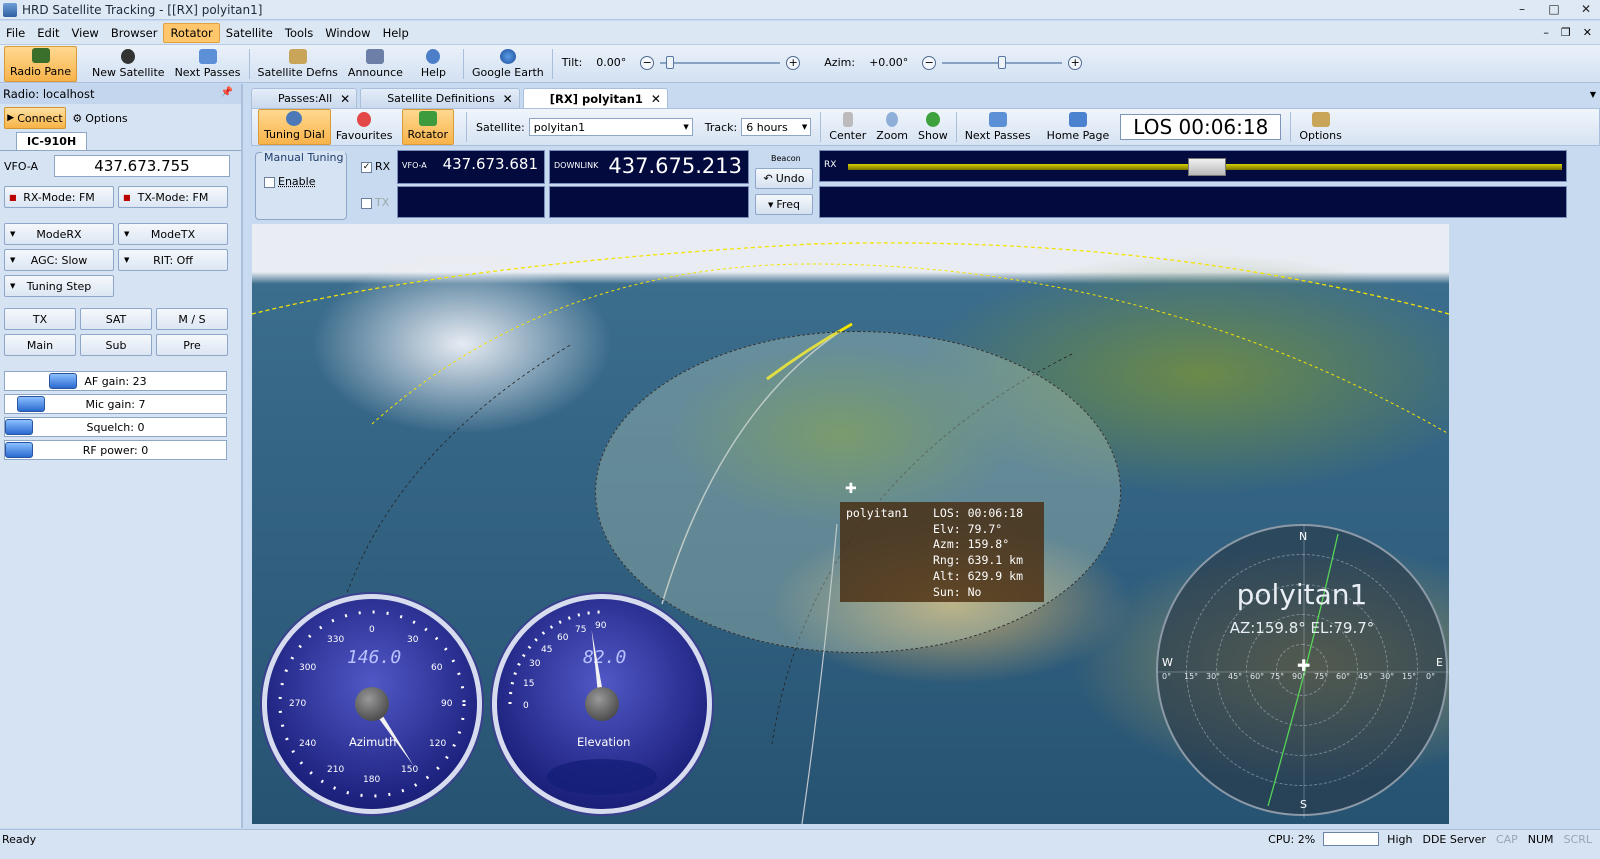 The image size is (1600, 859). What do you see at coordinates (100, 118) in the screenshot?
I see `options-button: ⚙ Options` at bounding box center [100, 118].